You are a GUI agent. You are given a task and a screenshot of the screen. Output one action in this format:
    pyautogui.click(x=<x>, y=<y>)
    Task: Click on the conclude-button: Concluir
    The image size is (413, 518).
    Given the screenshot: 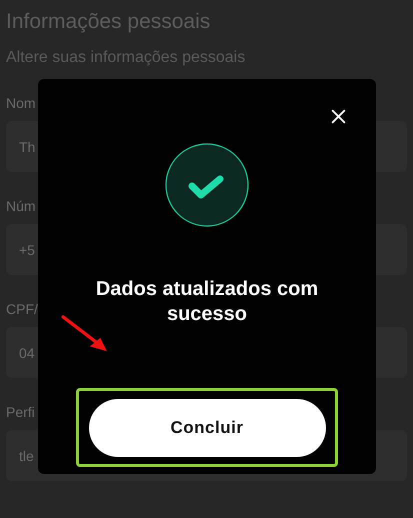 What is the action you would take?
    pyautogui.click(x=207, y=427)
    